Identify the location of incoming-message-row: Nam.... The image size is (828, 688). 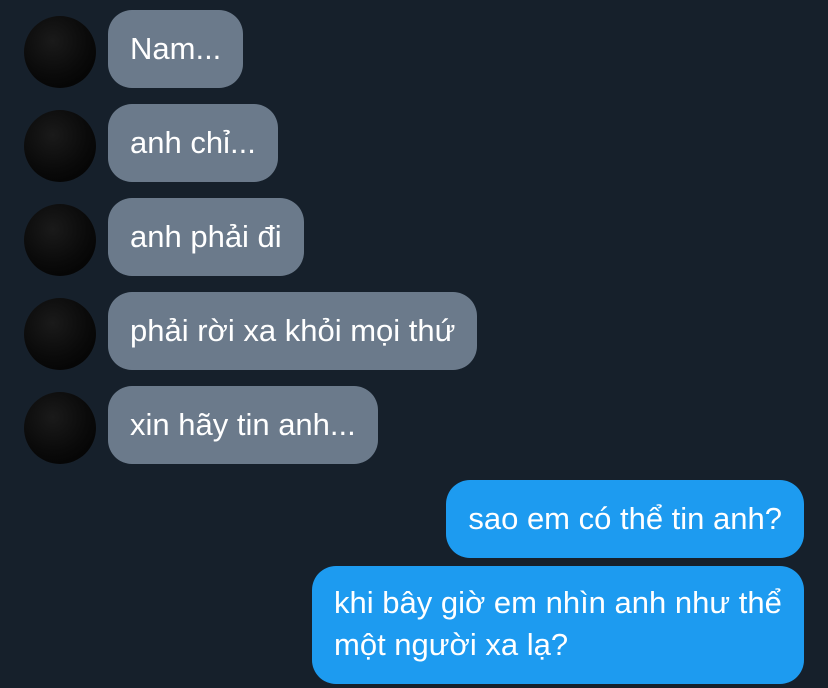
(414, 52).